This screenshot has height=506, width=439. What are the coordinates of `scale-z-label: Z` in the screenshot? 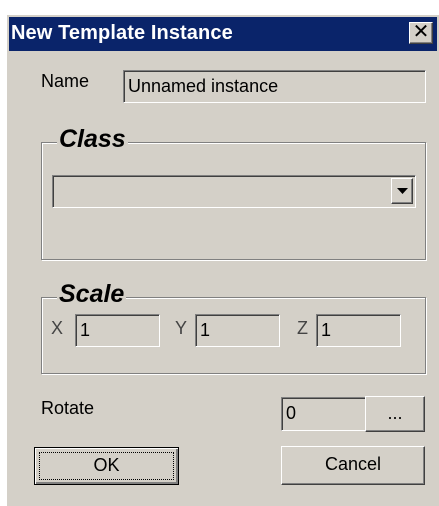 It's located at (302, 328).